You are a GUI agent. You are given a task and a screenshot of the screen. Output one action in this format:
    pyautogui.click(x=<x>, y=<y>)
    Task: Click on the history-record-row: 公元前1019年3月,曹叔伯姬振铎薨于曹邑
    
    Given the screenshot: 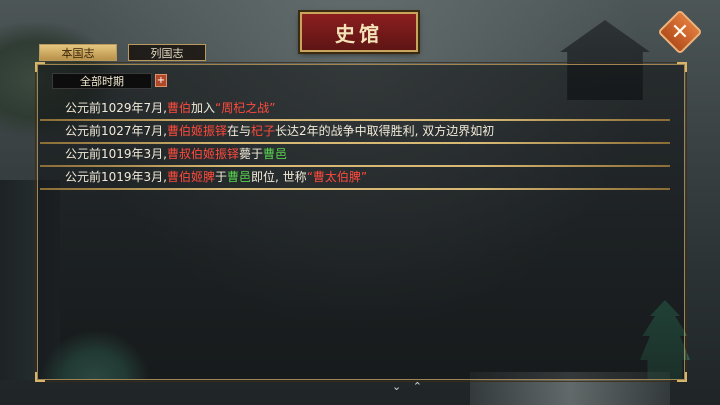 What is the action you would take?
    pyautogui.click(x=355, y=155)
    